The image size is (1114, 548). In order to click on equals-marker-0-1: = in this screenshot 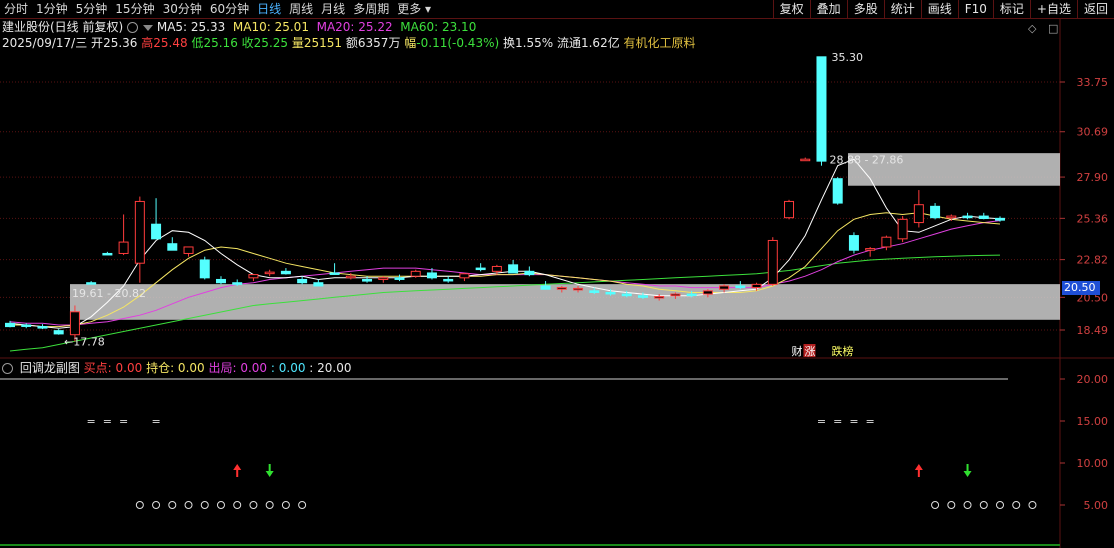, I will do `click(107, 421)`.